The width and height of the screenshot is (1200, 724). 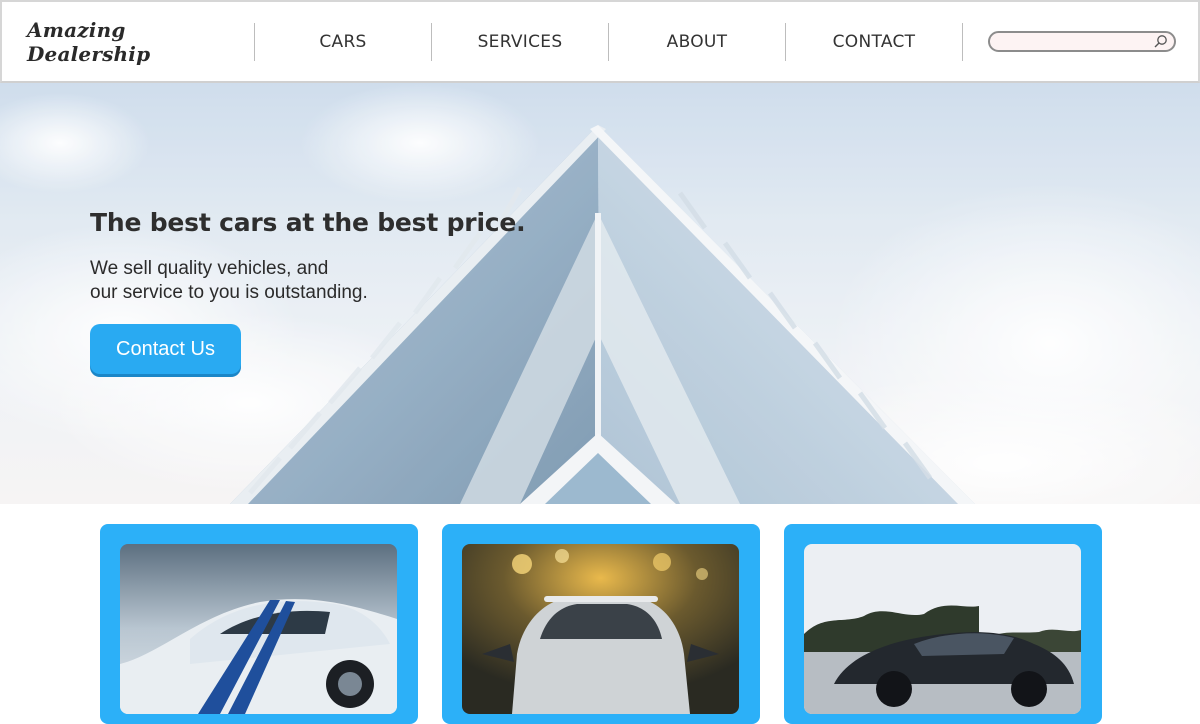 What do you see at coordinates (942, 629) in the screenshot?
I see `dark-sports-car-side-photo` at bounding box center [942, 629].